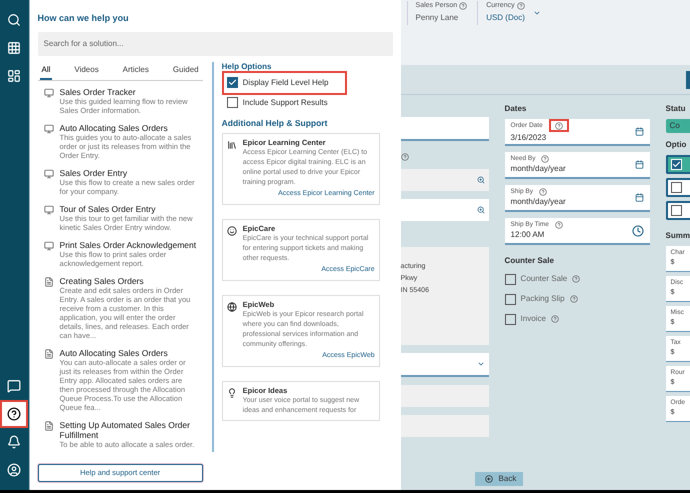  What do you see at coordinates (678, 126) in the screenshot?
I see `status-badge: Co` at bounding box center [678, 126].